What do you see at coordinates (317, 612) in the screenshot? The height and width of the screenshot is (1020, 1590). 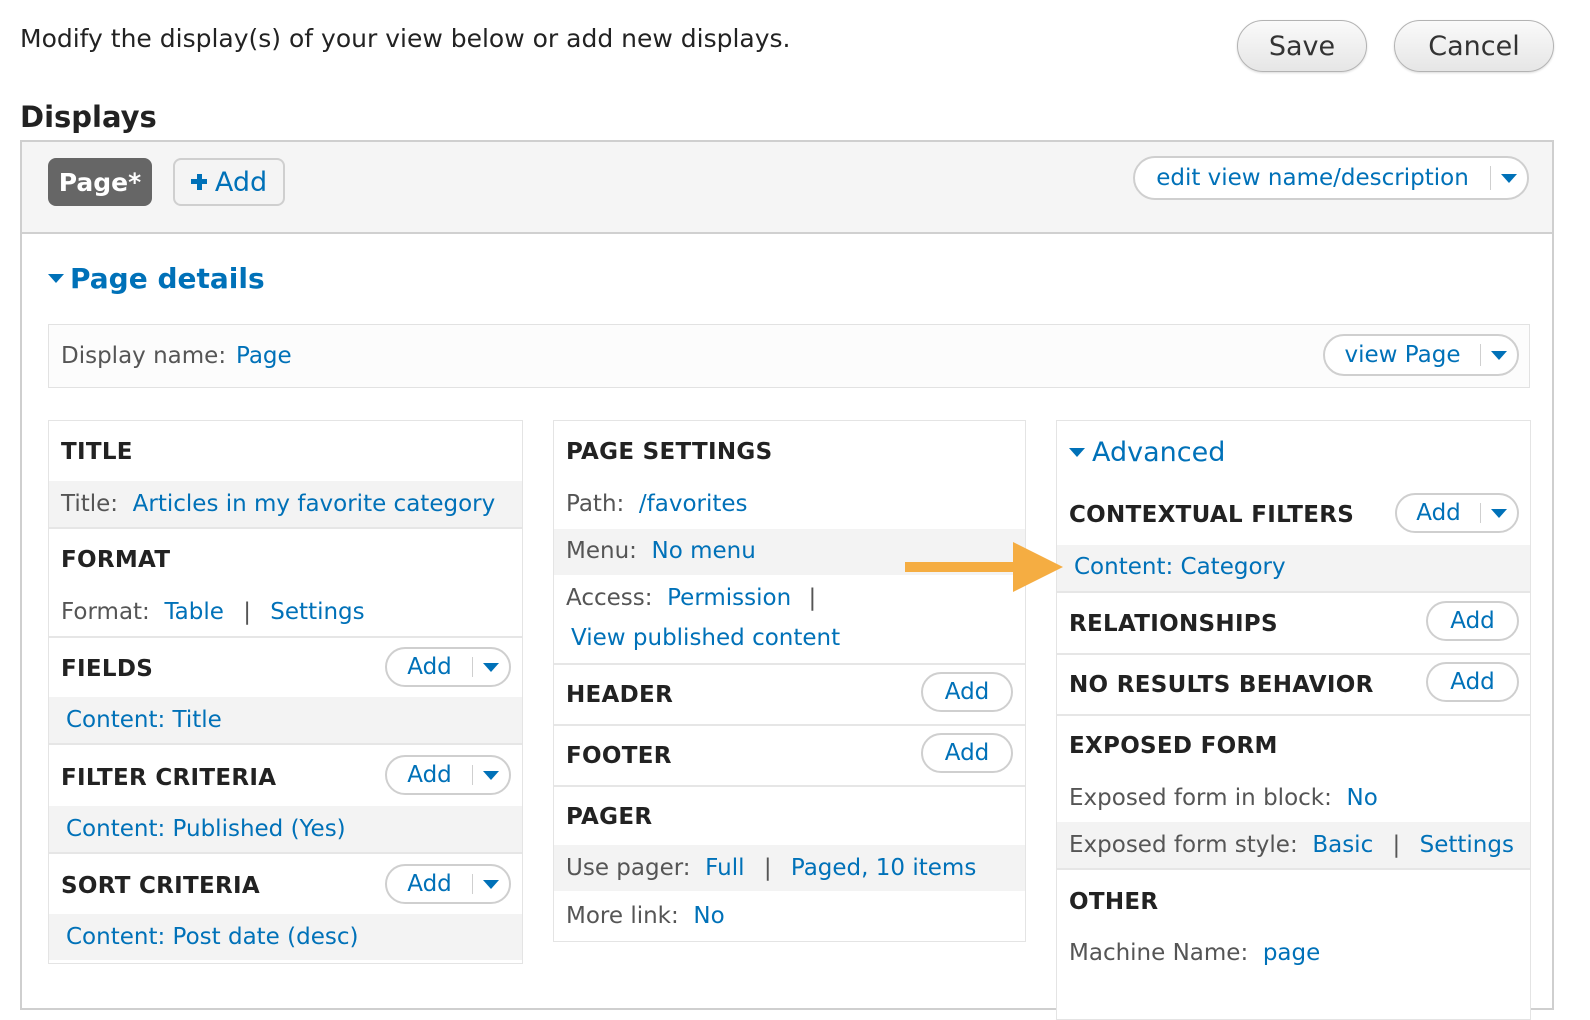 I see `format-settings-link: Settings` at bounding box center [317, 612].